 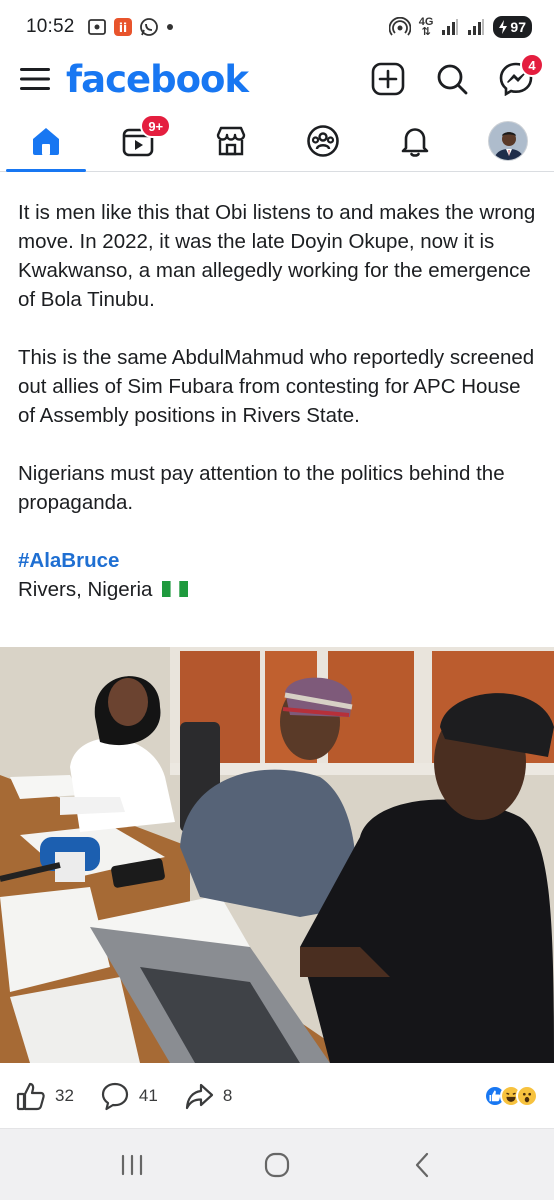 I want to click on share-count: 8, so click(x=227, y=1095).